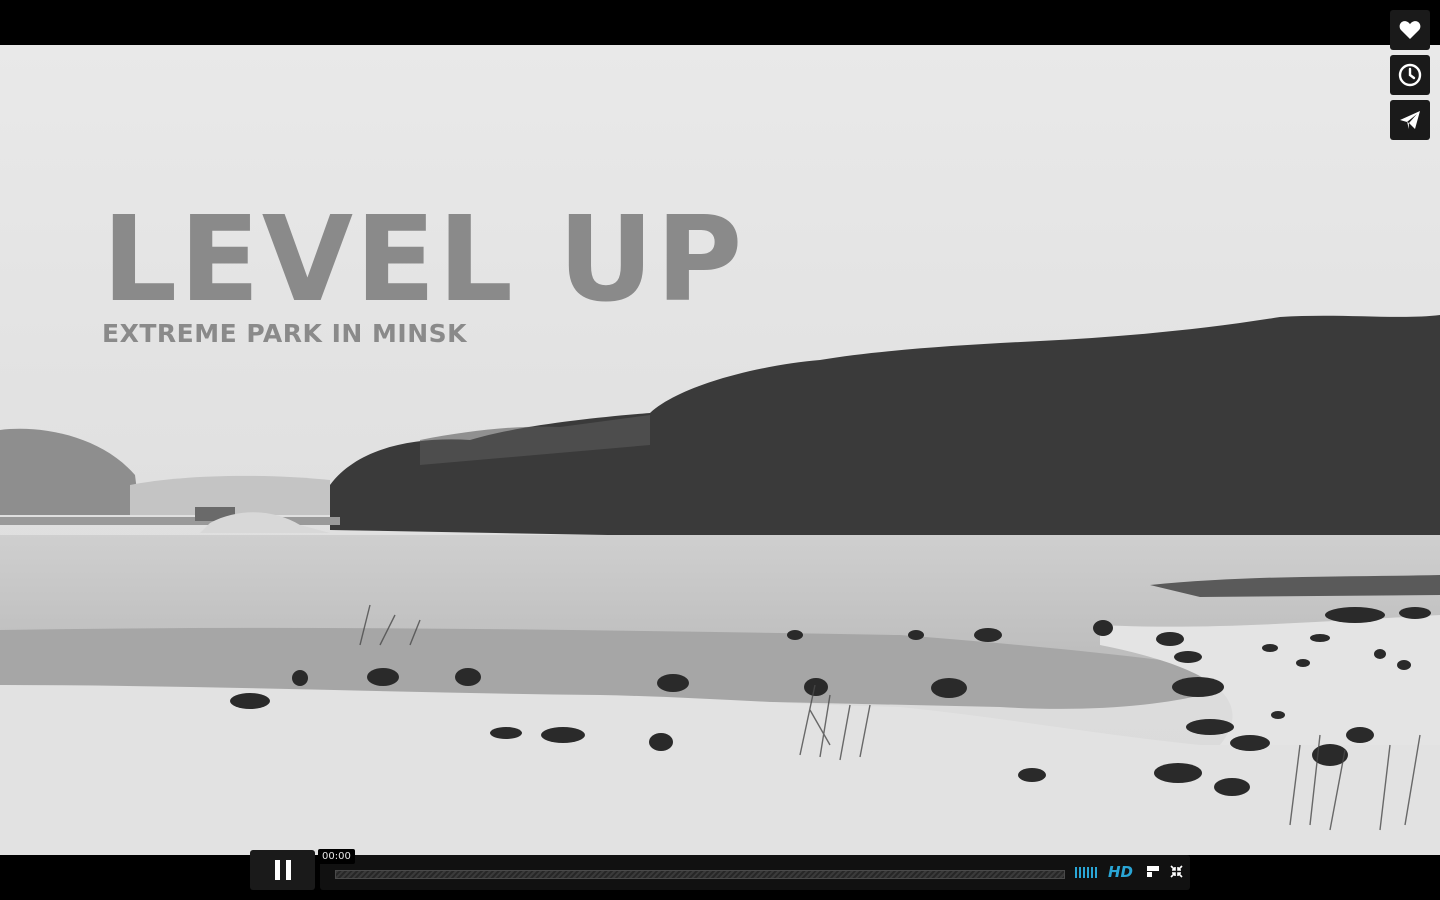  I want to click on like-button, so click(1410, 30).